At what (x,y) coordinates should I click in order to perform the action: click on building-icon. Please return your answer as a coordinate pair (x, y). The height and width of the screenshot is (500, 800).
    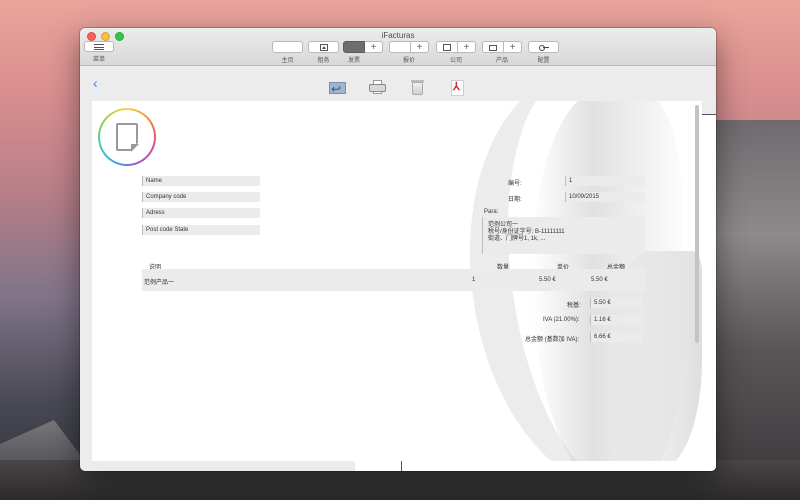
    Looking at the image, I should click on (447, 47).